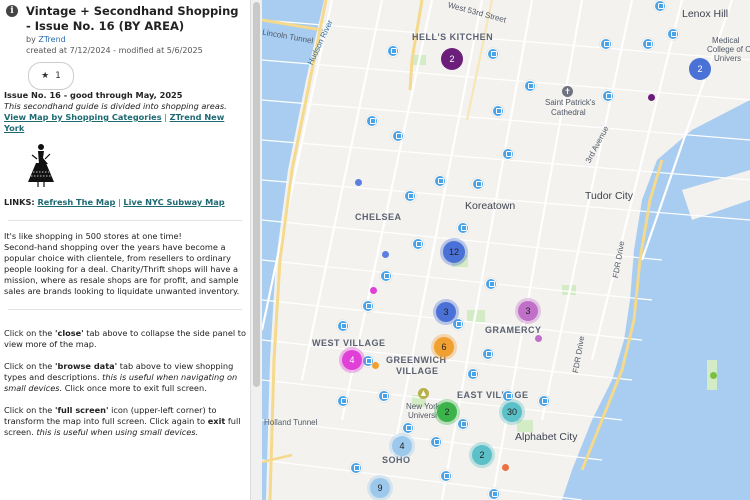 Image resolution: width=750 pixels, height=500 pixels. I want to click on links-prefix: LINKS:, so click(21, 202).